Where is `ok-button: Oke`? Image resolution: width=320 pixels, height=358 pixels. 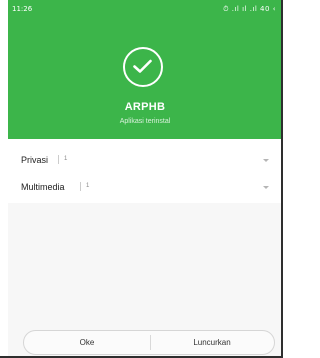 ok-button: Oke is located at coordinates (87, 342).